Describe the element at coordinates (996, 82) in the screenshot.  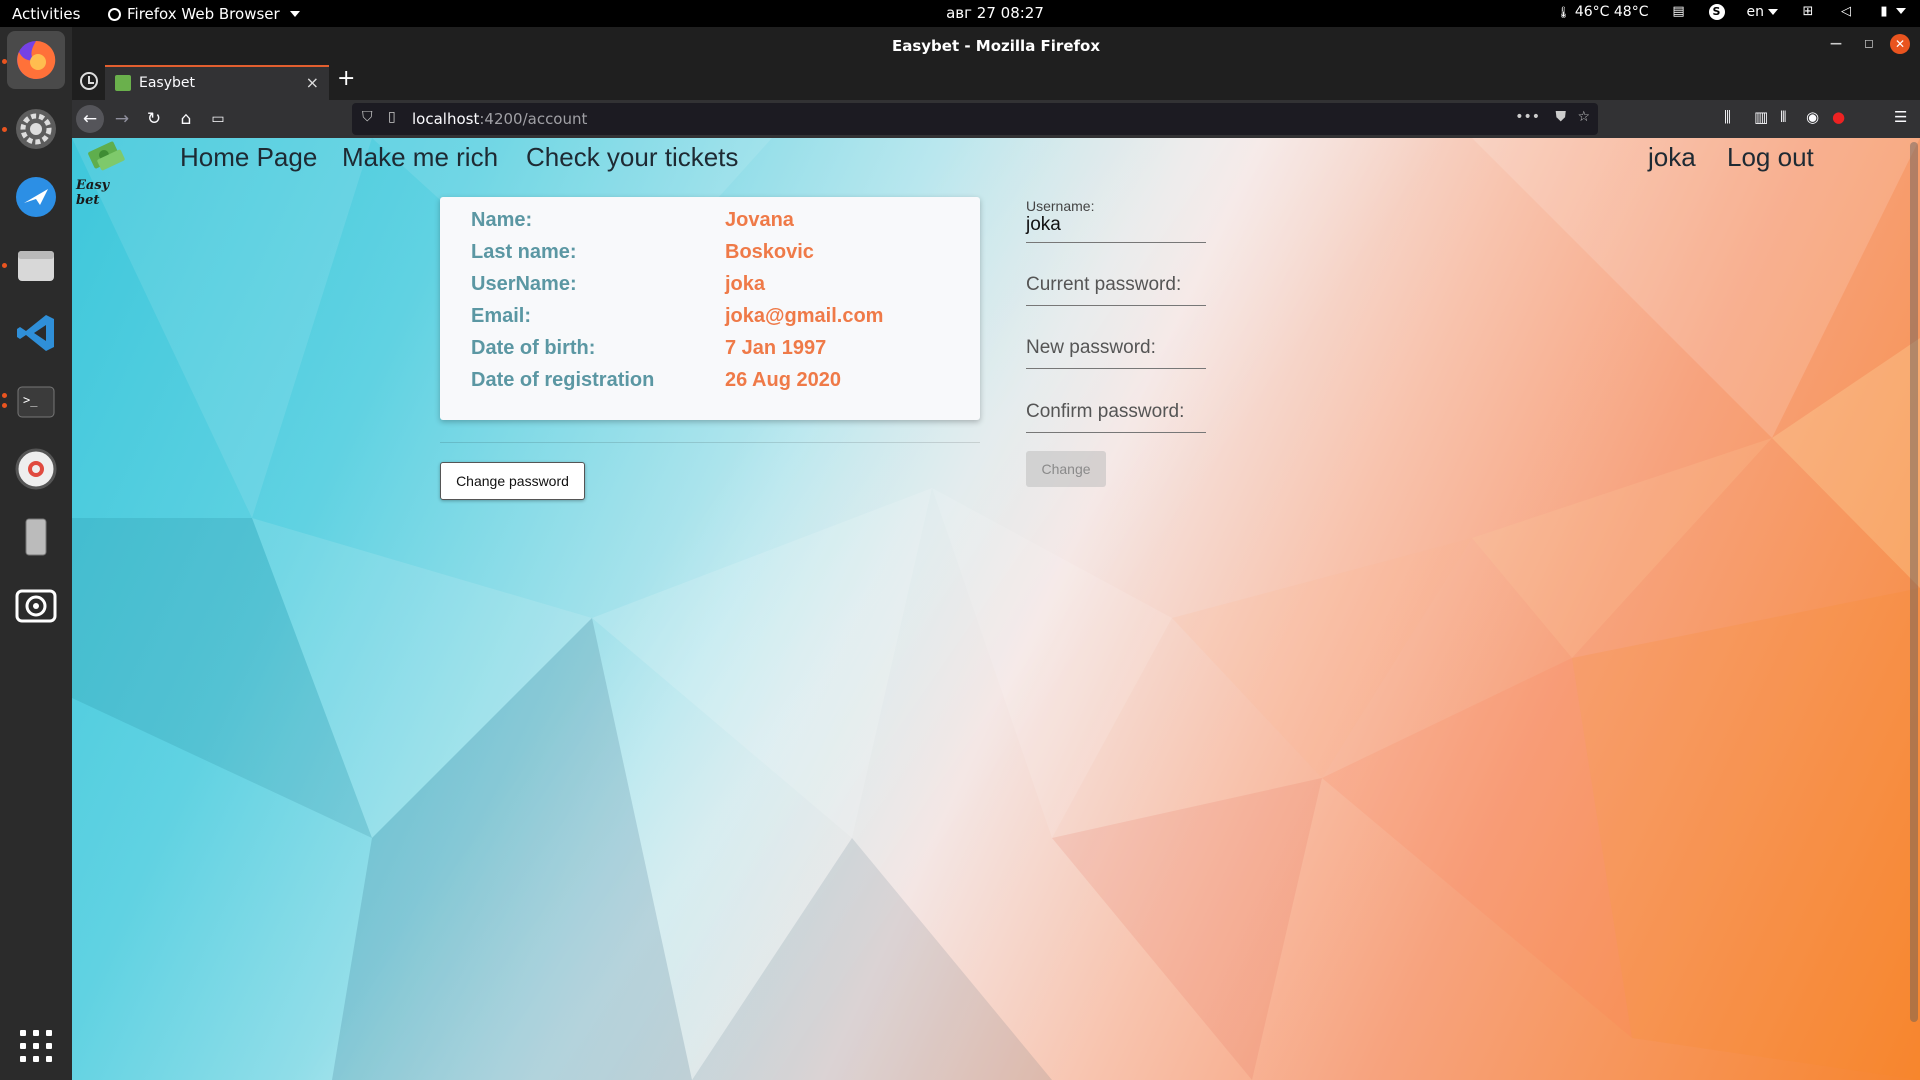
I see `tab-strip: Easybet × +` at that location.